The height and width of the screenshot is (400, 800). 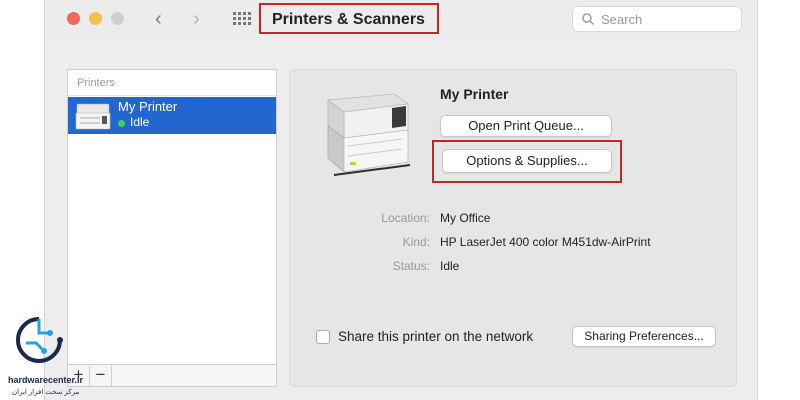 What do you see at coordinates (405, 218) in the screenshot?
I see `location-label: Location:` at bounding box center [405, 218].